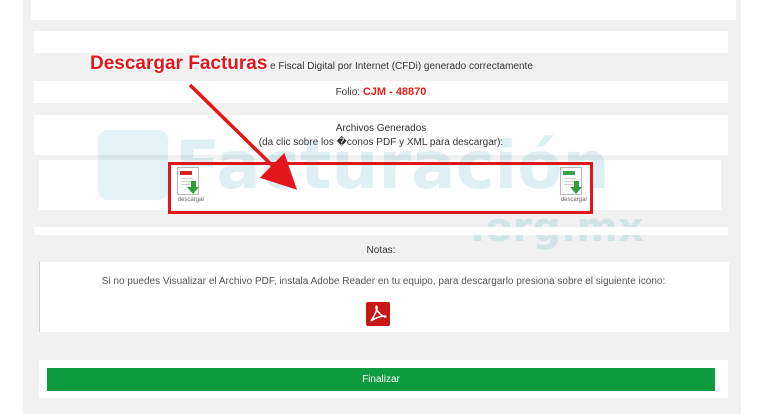  Describe the element at coordinates (378, 314) in the screenshot. I see `adobe-reader-icon` at that location.